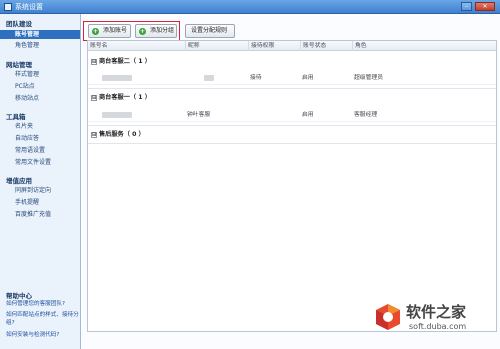 This screenshot has width=500, height=349. What do you see at coordinates (292, 115) in the screenshot?
I see `table-row: 钟叶客服 启用 客服经理` at bounding box center [292, 115].